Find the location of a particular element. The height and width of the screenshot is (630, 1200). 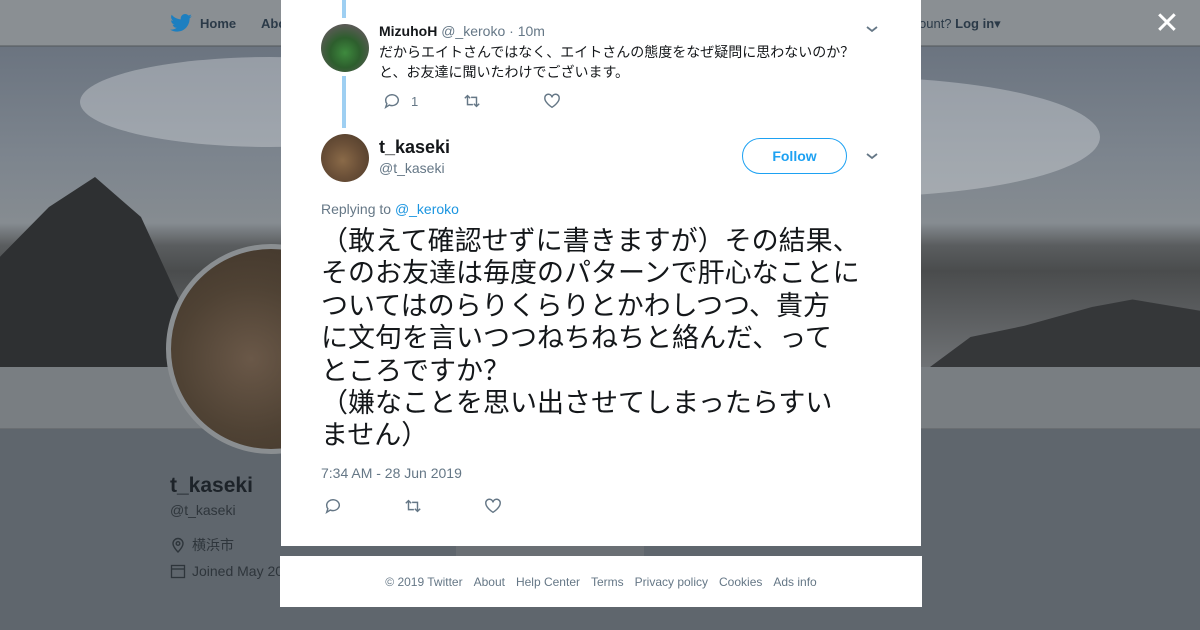

author-name: t_kaseki is located at coordinates (414, 147).